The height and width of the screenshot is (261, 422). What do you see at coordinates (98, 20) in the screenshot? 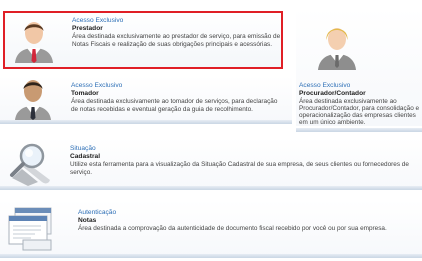
I see `prestador-kicker: Acesso Exclusivo` at bounding box center [98, 20].